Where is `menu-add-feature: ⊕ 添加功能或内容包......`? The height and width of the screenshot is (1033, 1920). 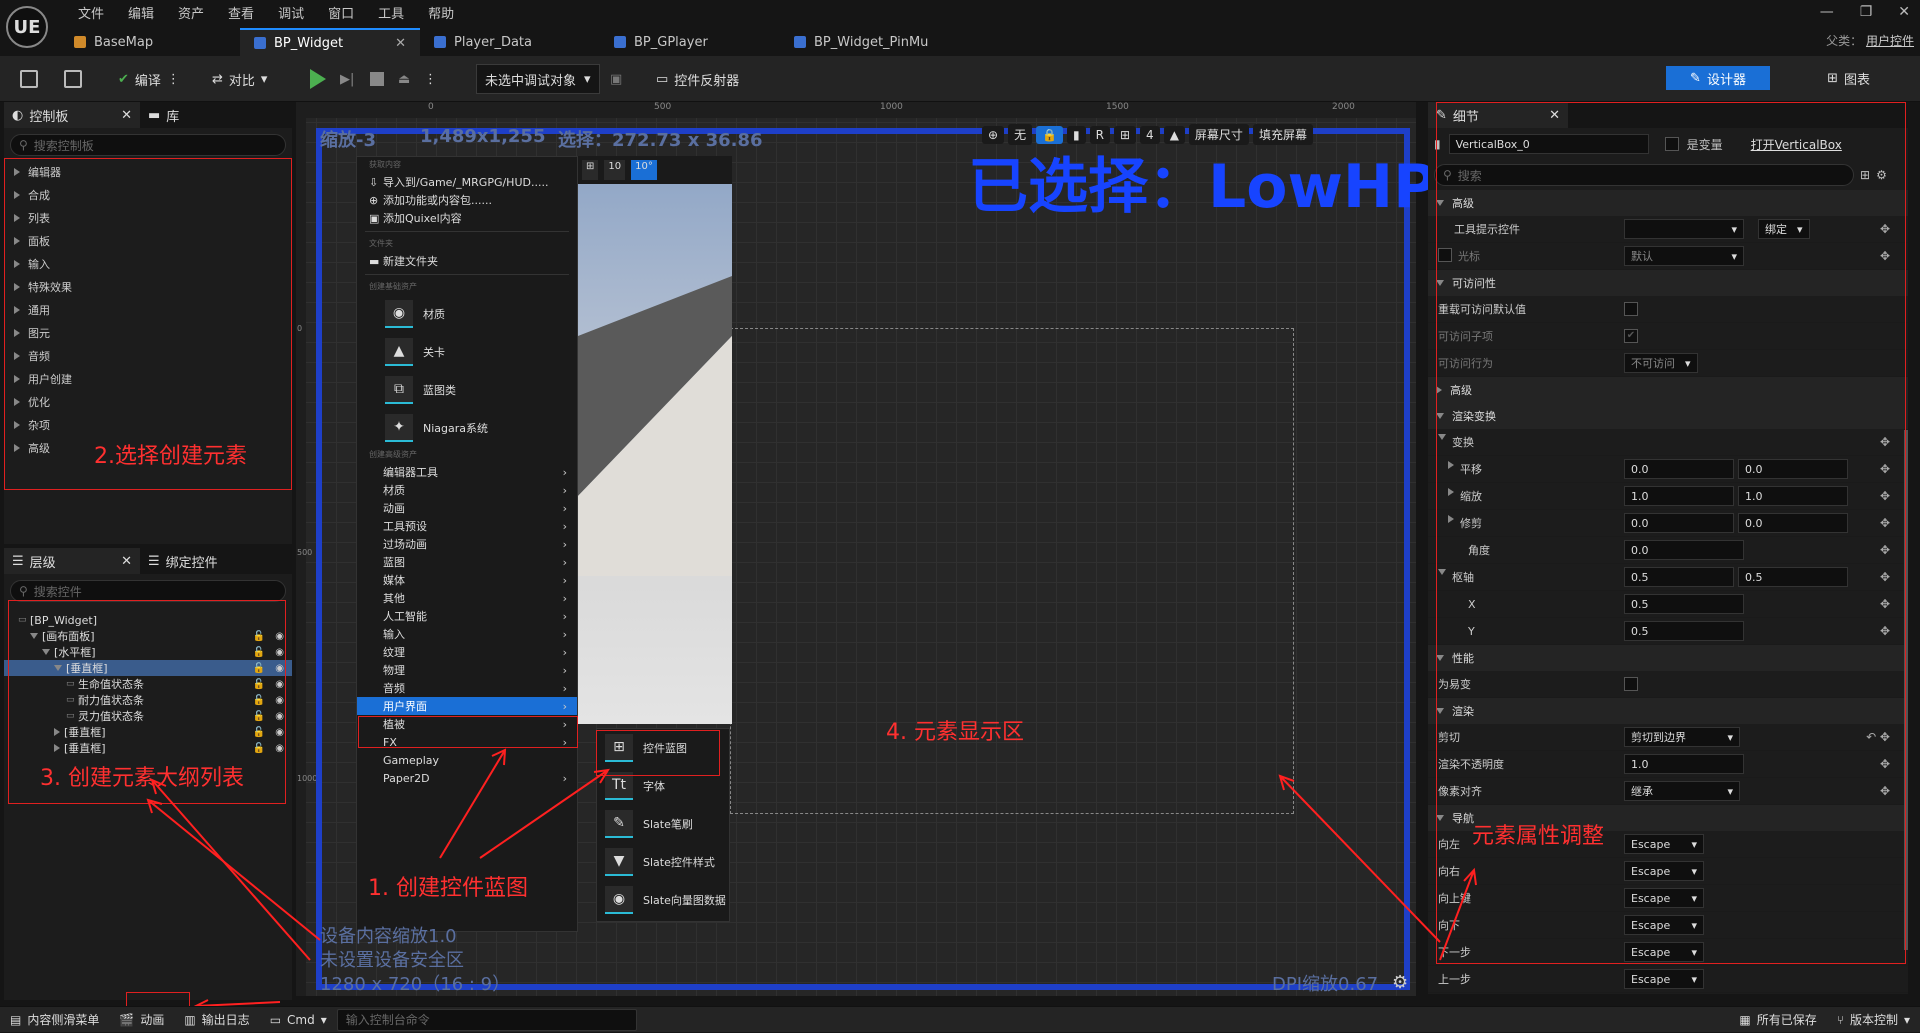
menu-add-feature: ⊕ 添加功能或内容包...... is located at coordinates (467, 200).